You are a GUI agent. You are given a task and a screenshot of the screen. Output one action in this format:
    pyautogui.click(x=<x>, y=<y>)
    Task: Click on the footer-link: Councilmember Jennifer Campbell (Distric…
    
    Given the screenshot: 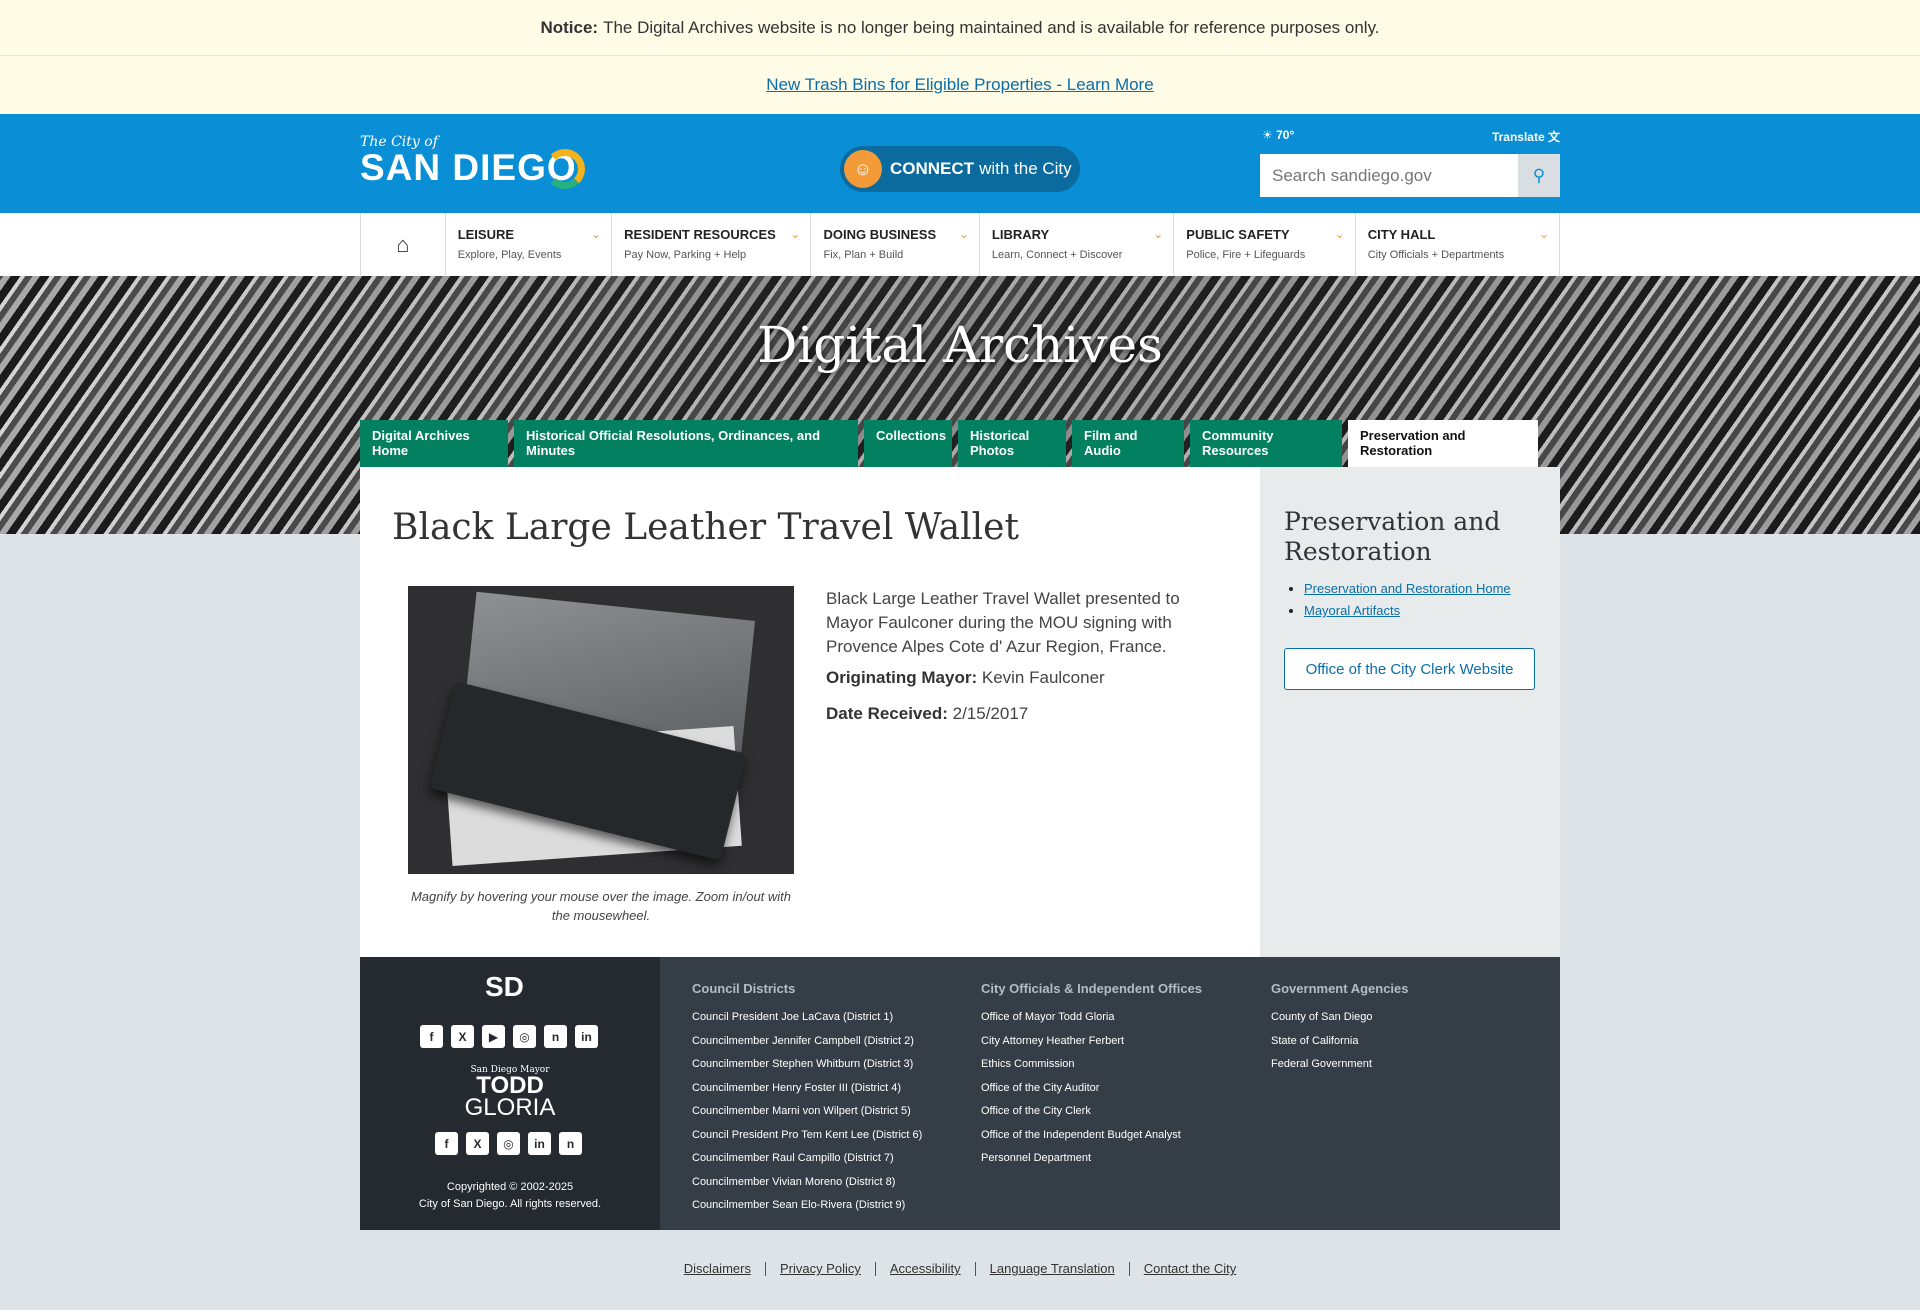 What is the action you would take?
    pyautogui.click(x=807, y=1042)
    